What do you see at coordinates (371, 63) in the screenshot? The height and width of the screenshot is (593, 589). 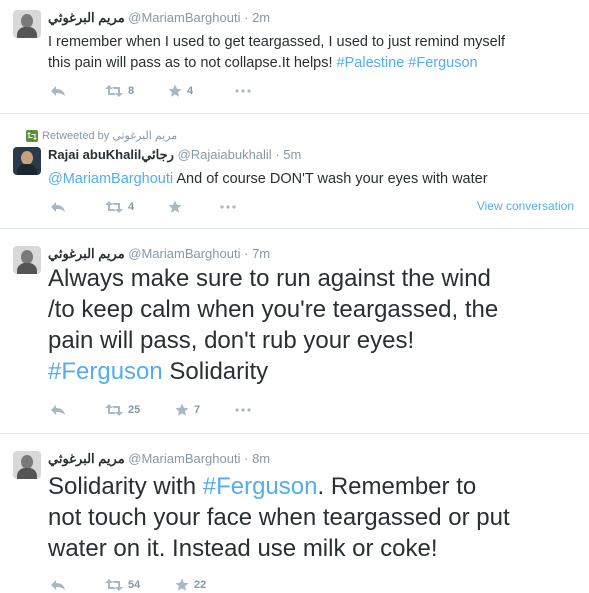 I see `hashtag-palestine: #Palestine` at bounding box center [371, 63].